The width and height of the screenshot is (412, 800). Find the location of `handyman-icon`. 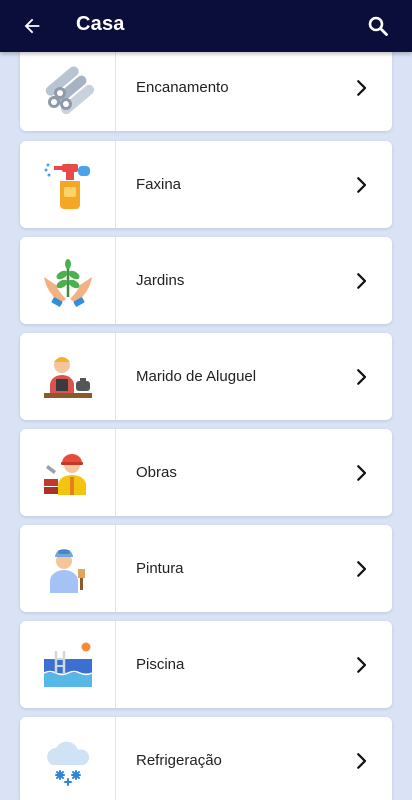

handyman-icon is located at coordinates (67, 377).